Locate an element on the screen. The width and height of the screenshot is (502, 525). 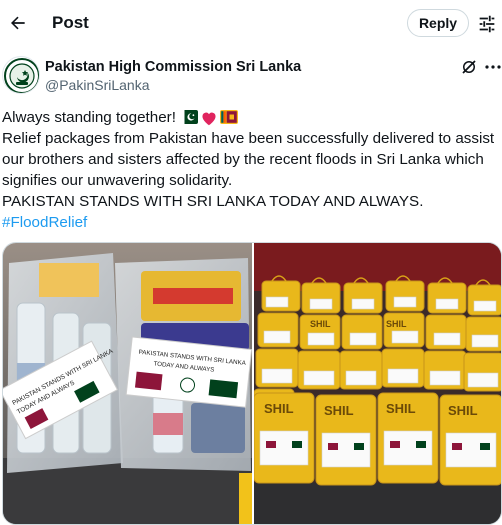
emoji-group is located at coordinates (208, 118).